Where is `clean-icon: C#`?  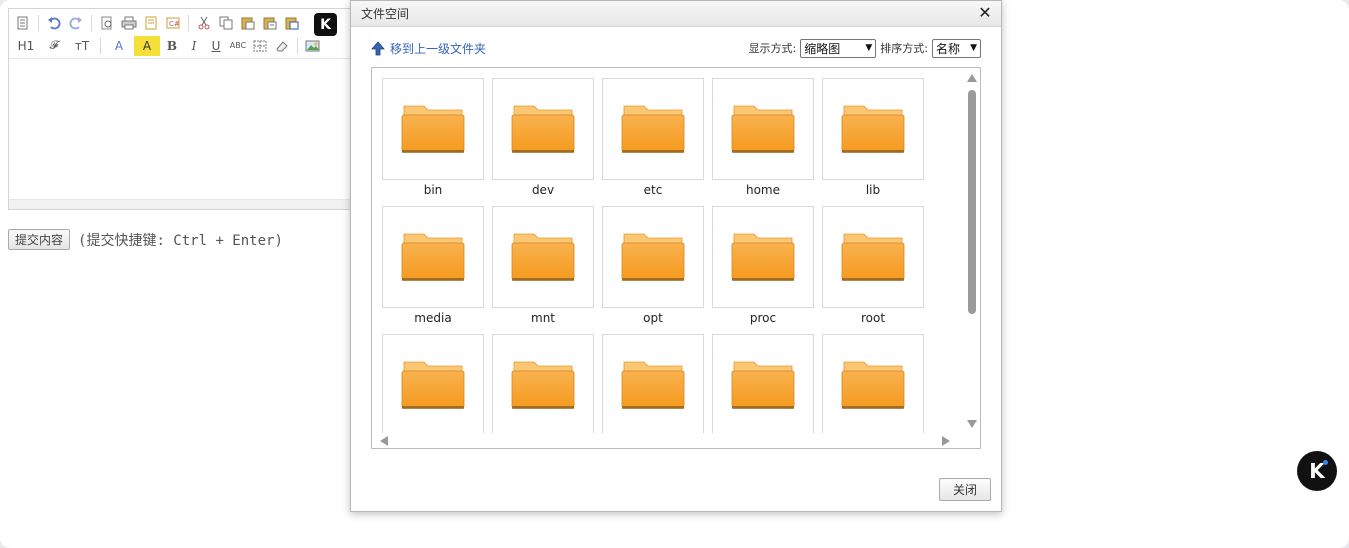
clean-icon: C# is located at coordinates (173, 23).